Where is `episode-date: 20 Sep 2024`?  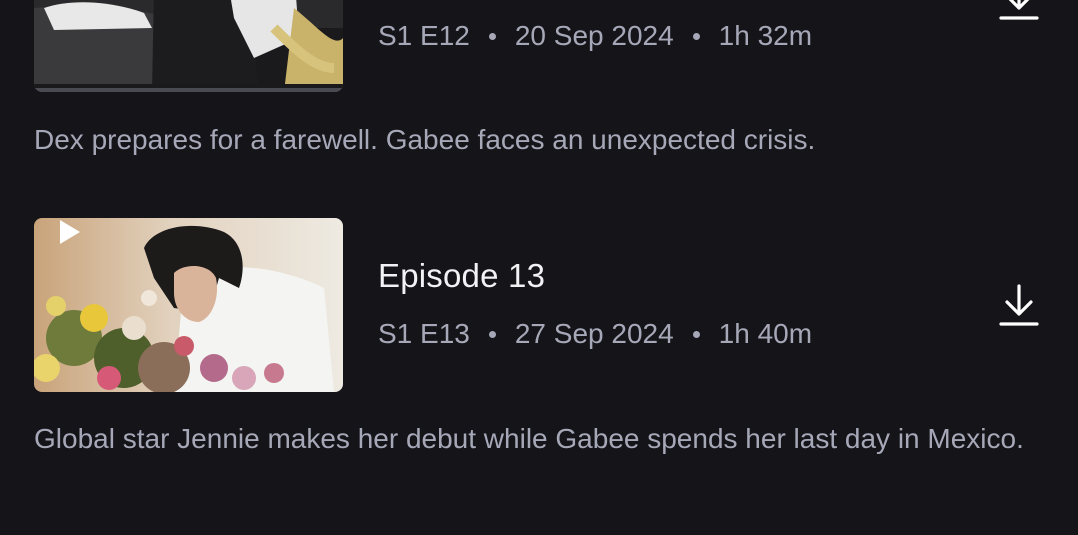
episode-date: 20 Sep 2024 is located at coordinates (594, 35).